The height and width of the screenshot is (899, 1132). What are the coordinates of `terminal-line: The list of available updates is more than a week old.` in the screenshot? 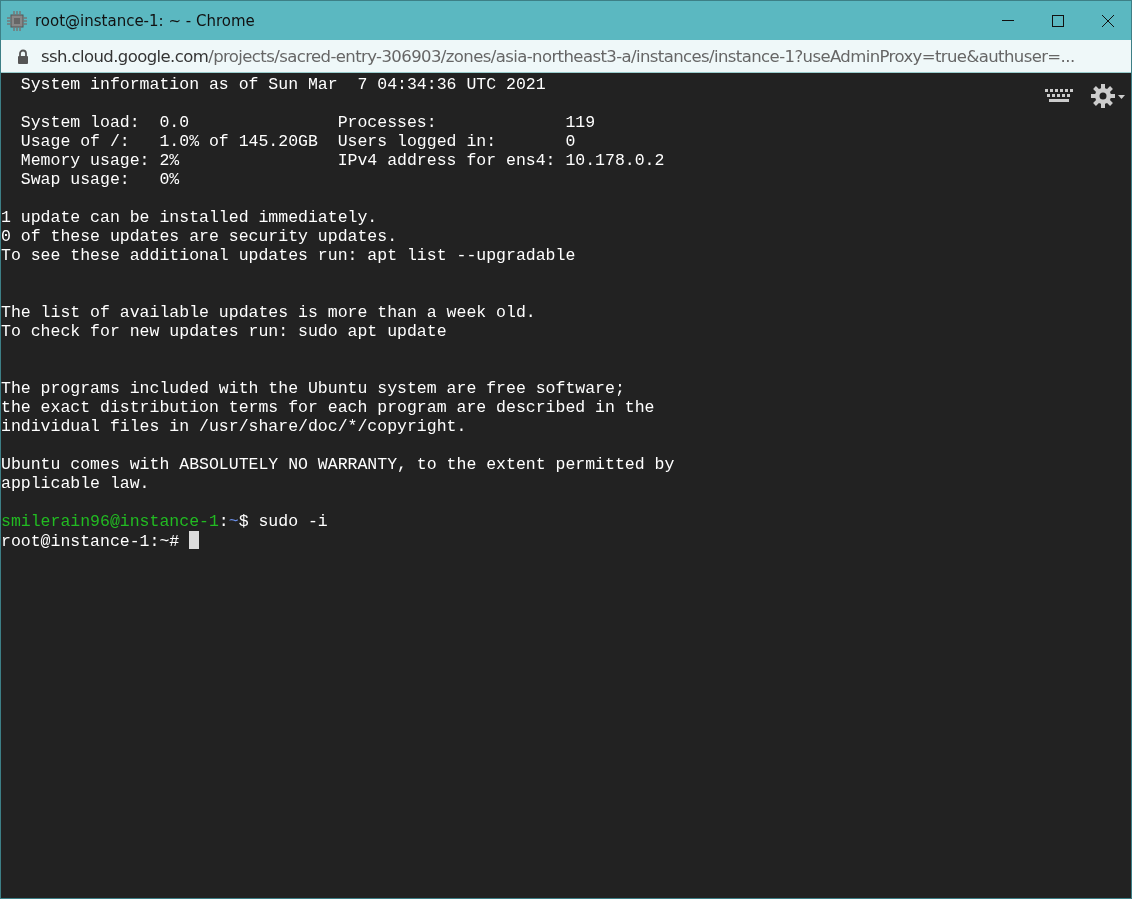 It's located at (269, 312).